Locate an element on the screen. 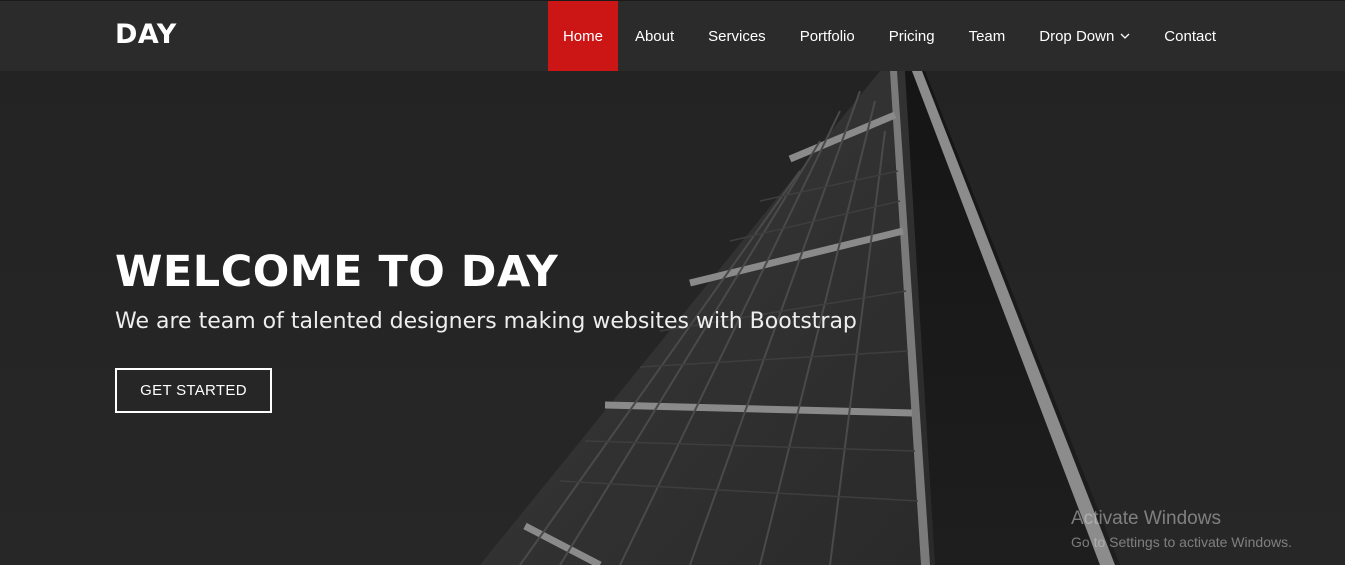 This screenshot has height=565, width=1345. hero-title: WELCOME TO DAY is located at coordinates (337, 272).